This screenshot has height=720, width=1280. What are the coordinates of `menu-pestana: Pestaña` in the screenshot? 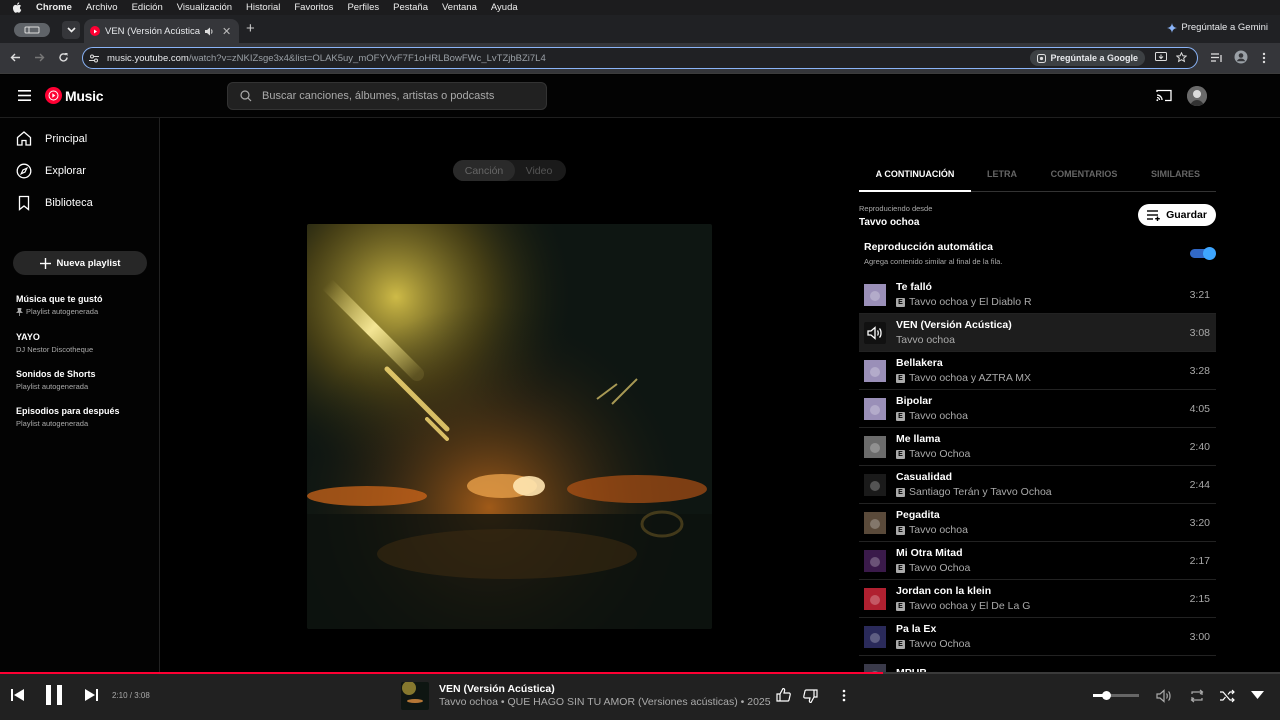 It's located at (410, 7).